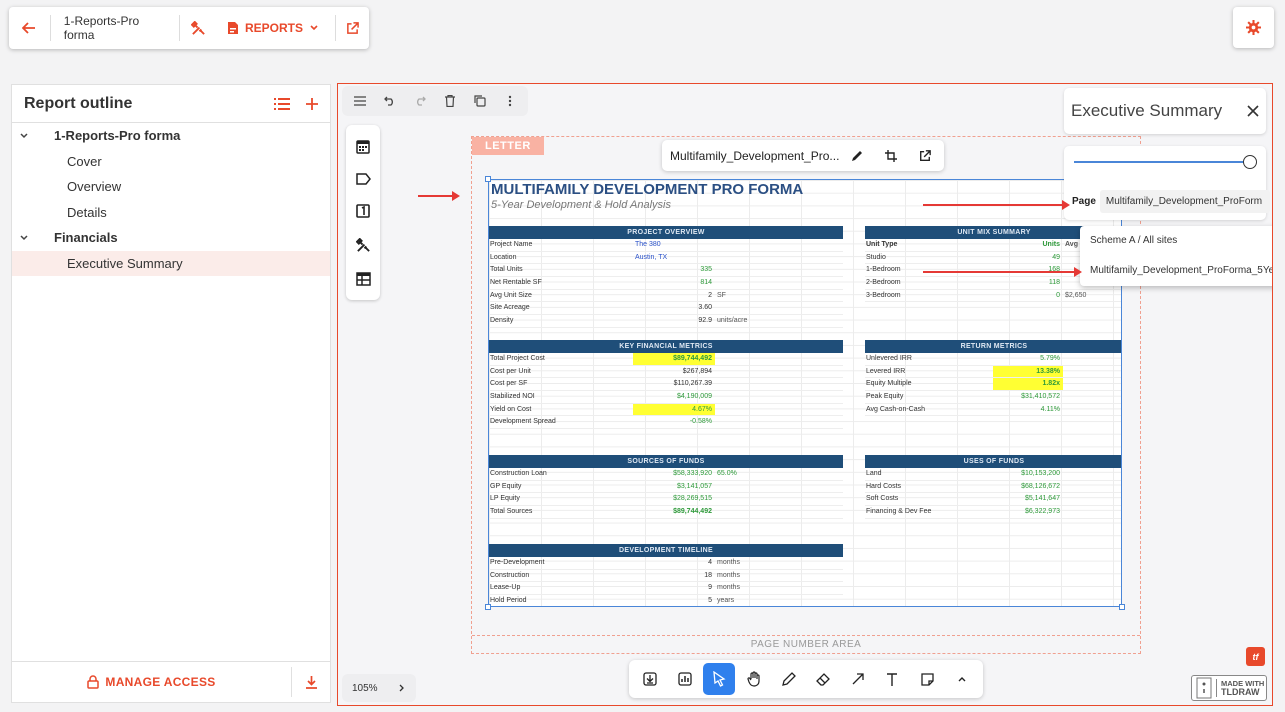 This screenshot has width=1285, height=712. Describe the element at coordinates (363, 279) in the screenshot. I see `table-icon` at that location.